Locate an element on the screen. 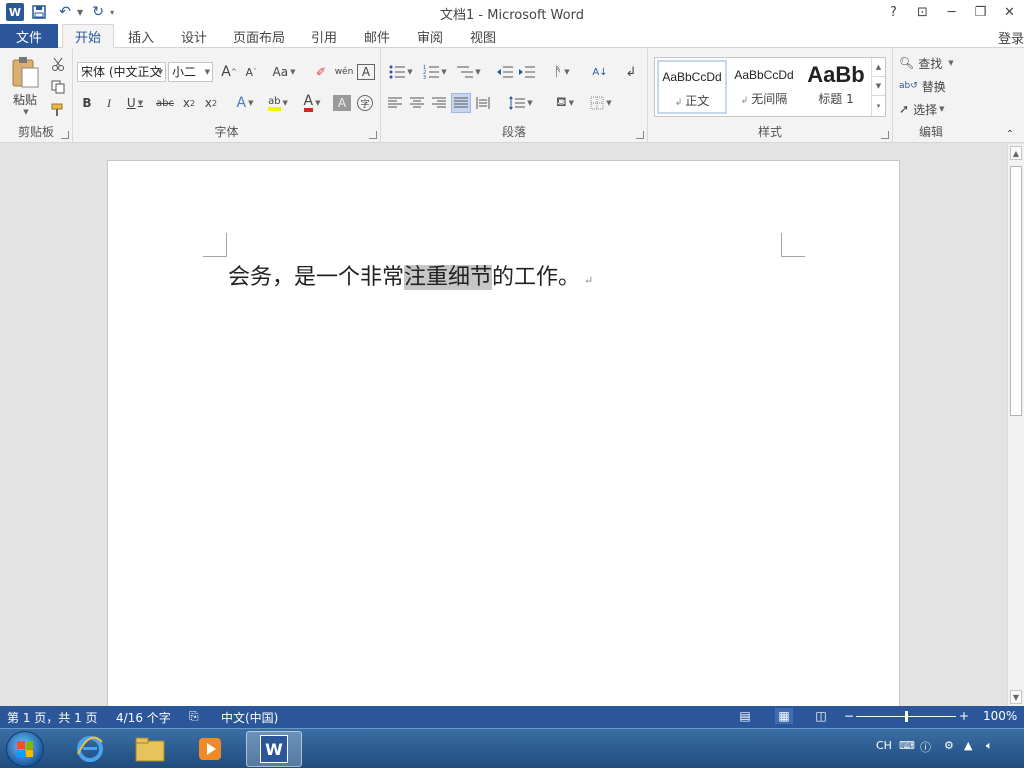 This screenshot has height=768, width=1024. font-size-combo: 小二 ▼ is located at coordinates (190, 72).